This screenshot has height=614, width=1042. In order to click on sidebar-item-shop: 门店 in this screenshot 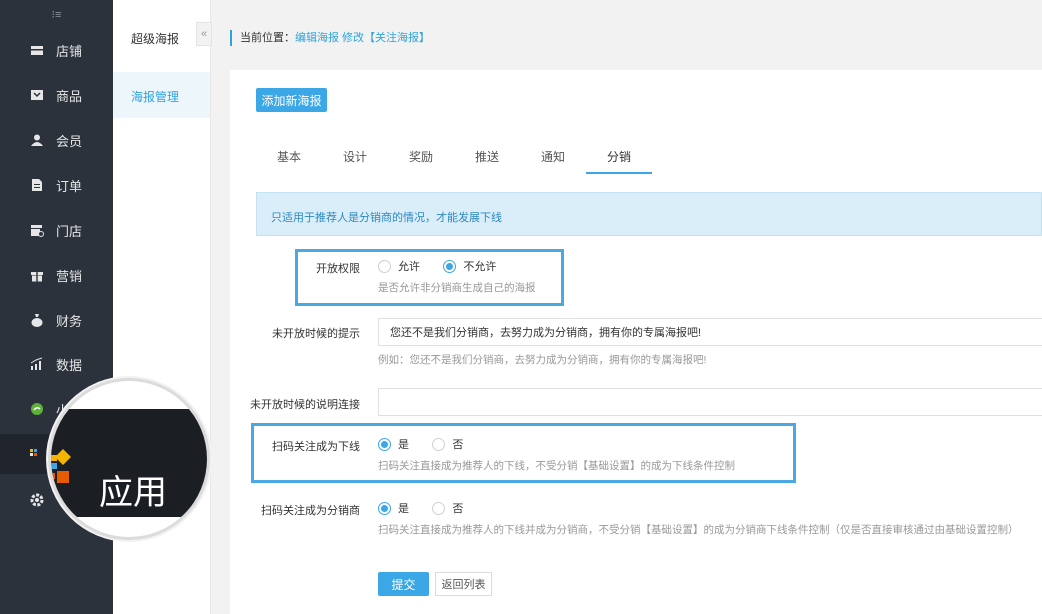, I will do `click(56, 230)`.